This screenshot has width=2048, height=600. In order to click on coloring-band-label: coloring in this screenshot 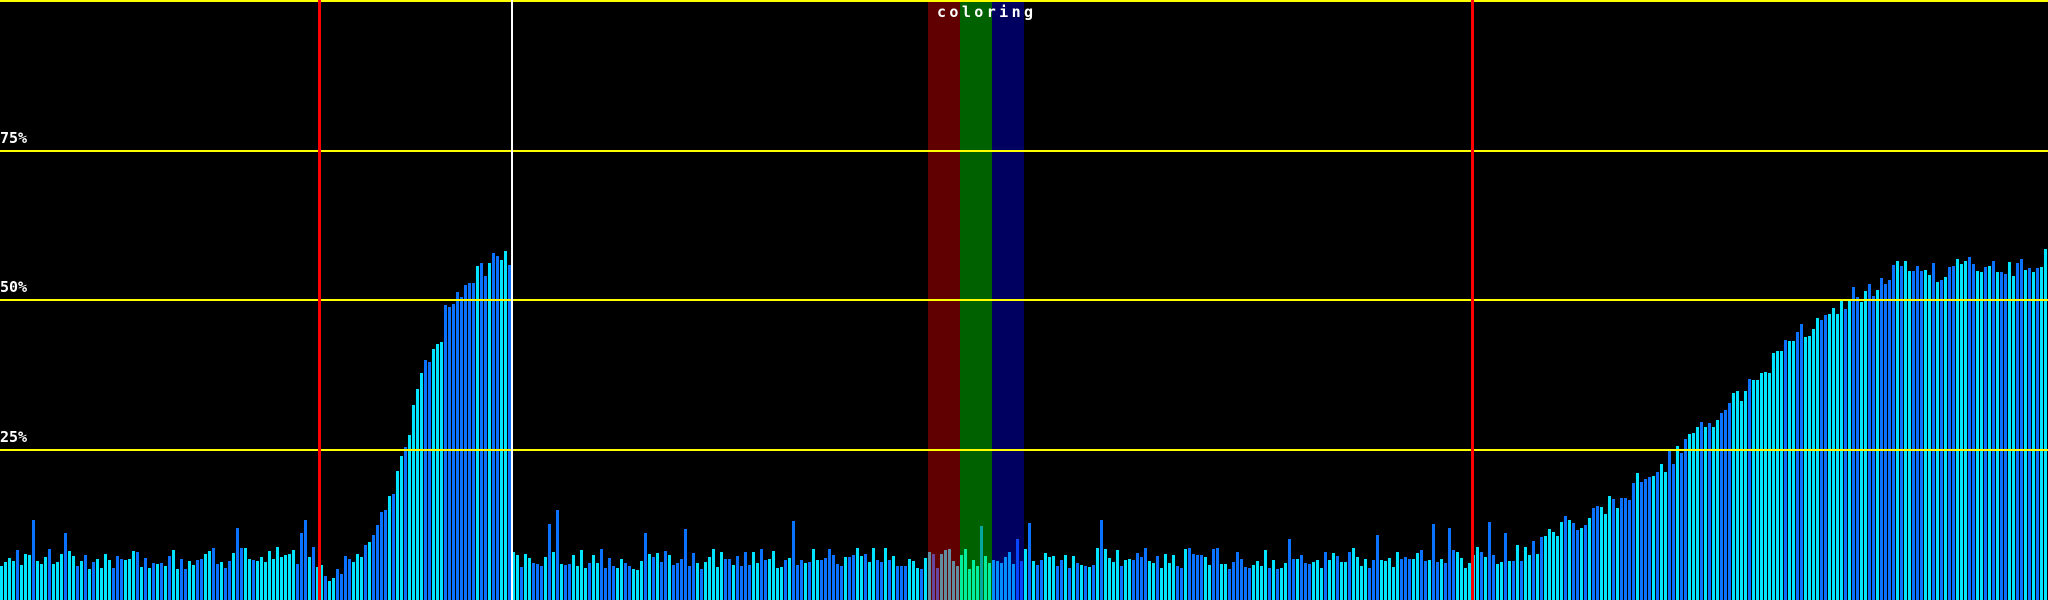, I will do `click(987, 12)`.